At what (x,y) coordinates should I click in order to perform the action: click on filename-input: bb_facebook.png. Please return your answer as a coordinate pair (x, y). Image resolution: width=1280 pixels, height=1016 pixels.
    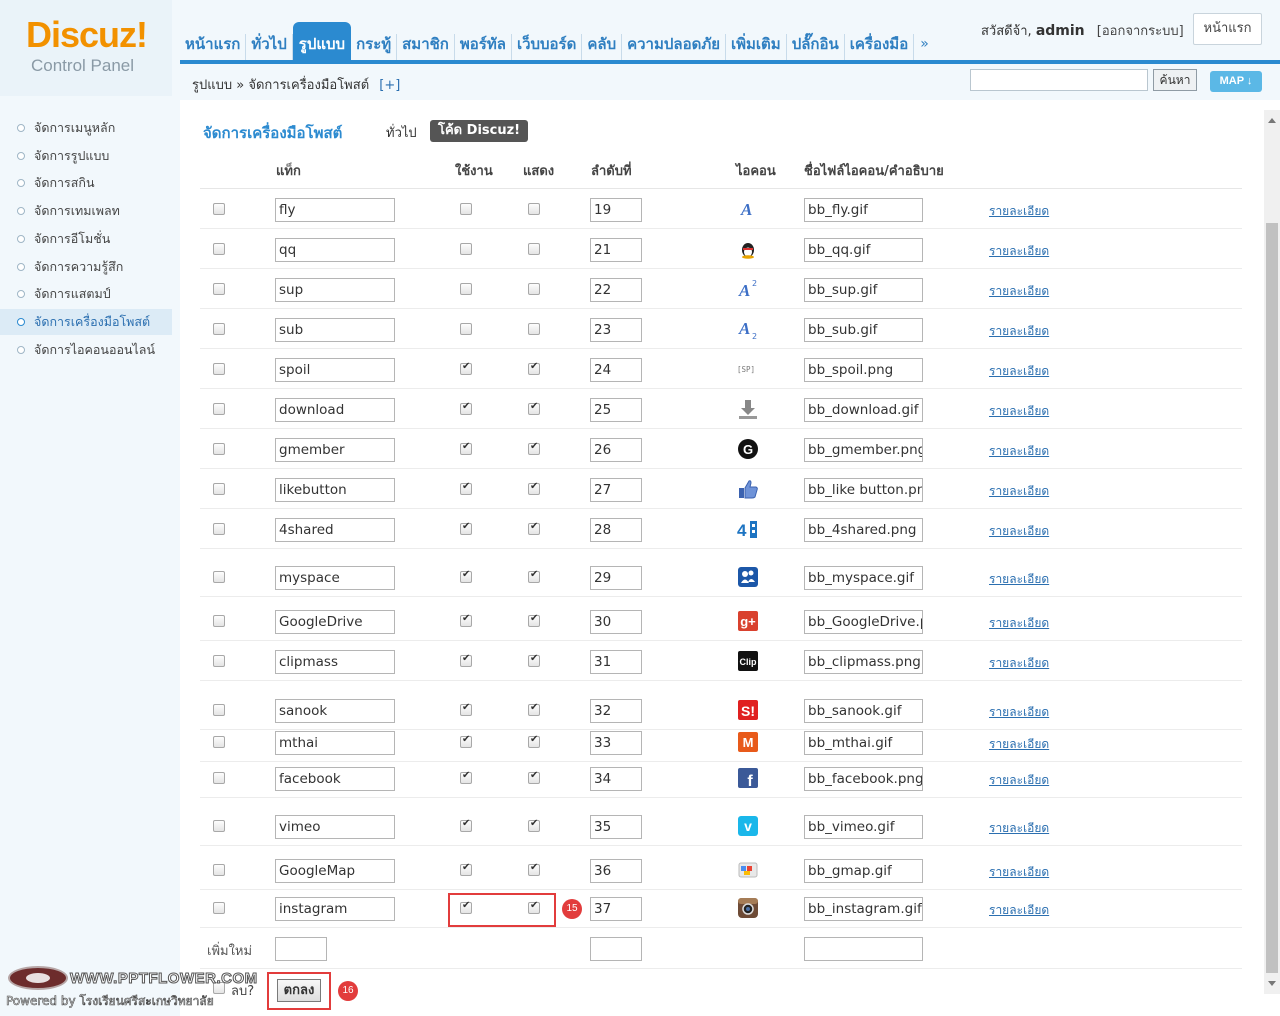
    Looking at the image, I should click on (863, 779).